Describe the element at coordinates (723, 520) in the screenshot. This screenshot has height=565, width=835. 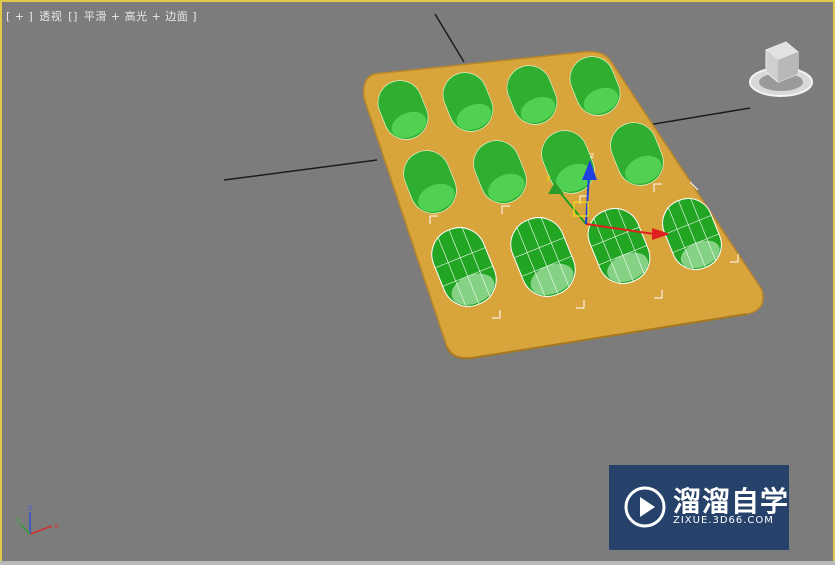
I see `watermark-url: ZIXUE.3D66.COM` at that location.